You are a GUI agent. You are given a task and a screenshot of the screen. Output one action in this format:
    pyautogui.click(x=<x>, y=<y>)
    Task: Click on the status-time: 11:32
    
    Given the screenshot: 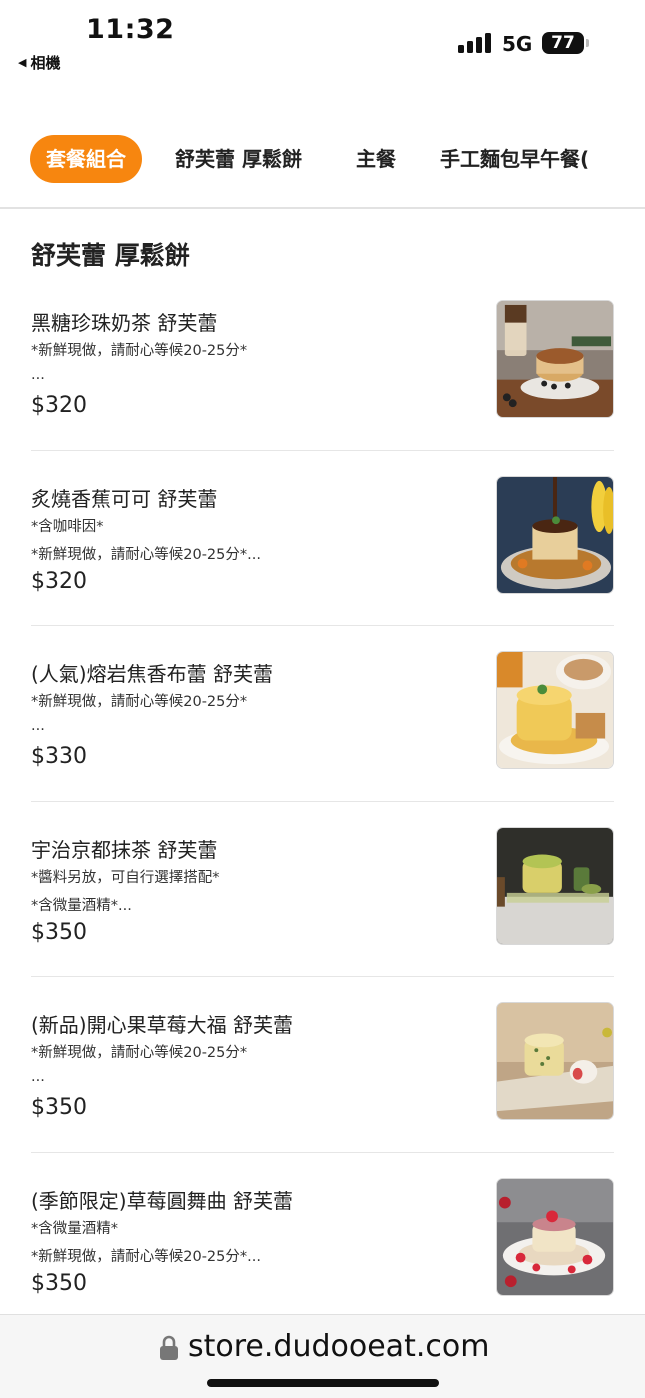 What is the action you would take?
    pyautogui.click(x=130, y=29)
    